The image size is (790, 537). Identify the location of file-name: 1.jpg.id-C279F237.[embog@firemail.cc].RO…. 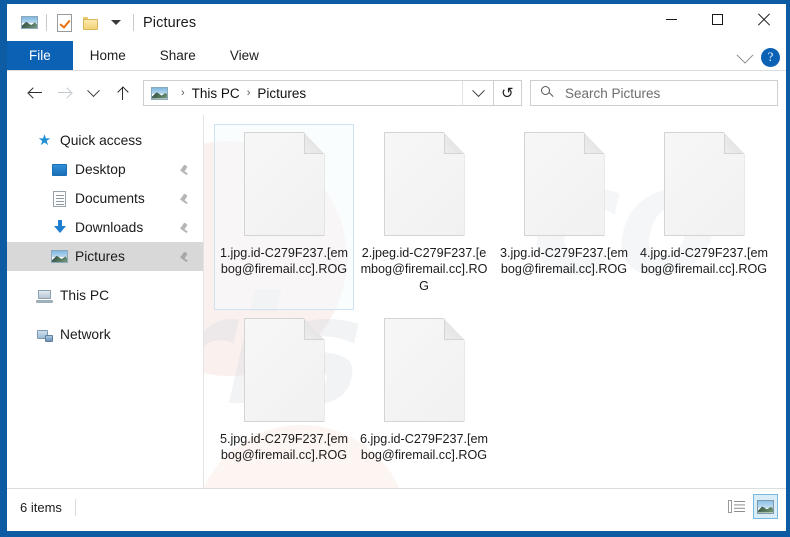
(284, 261).